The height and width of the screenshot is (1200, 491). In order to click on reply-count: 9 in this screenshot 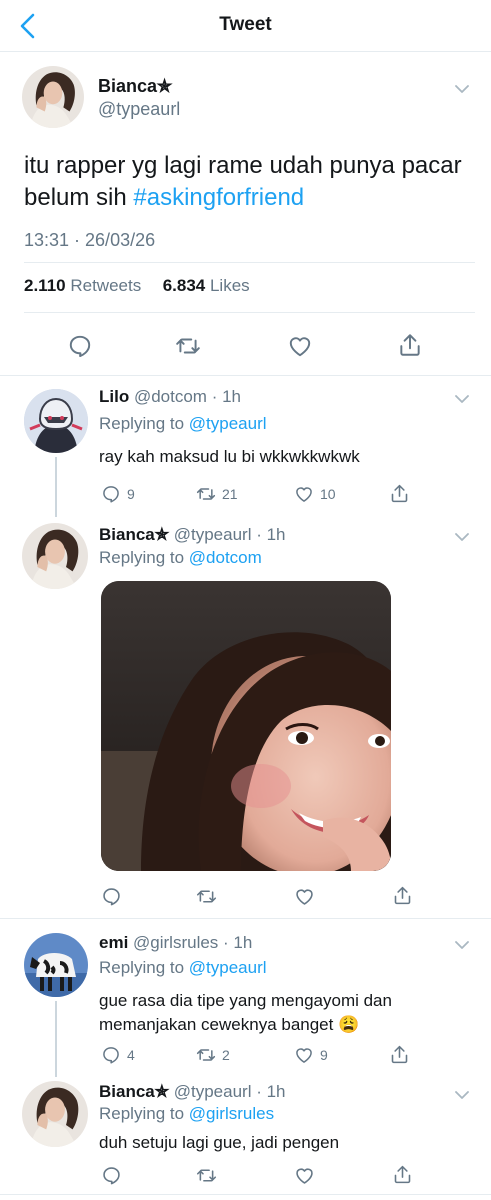, I will do `click(131, 494)`.